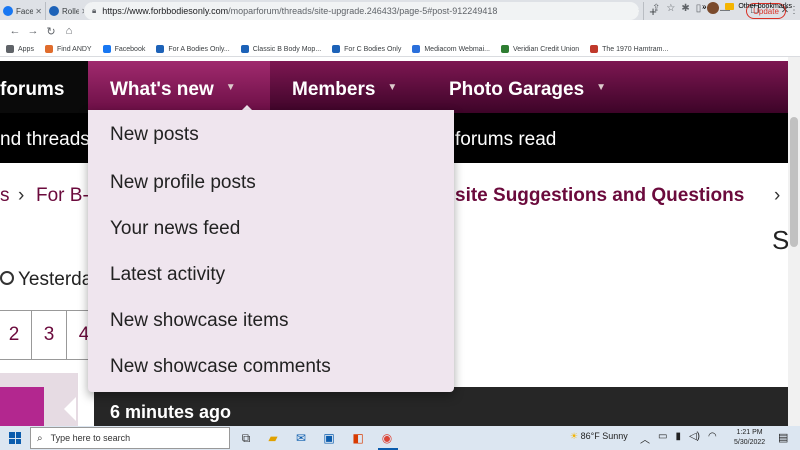  I want to click on bookmark-label: Apps, so click(26, 49).